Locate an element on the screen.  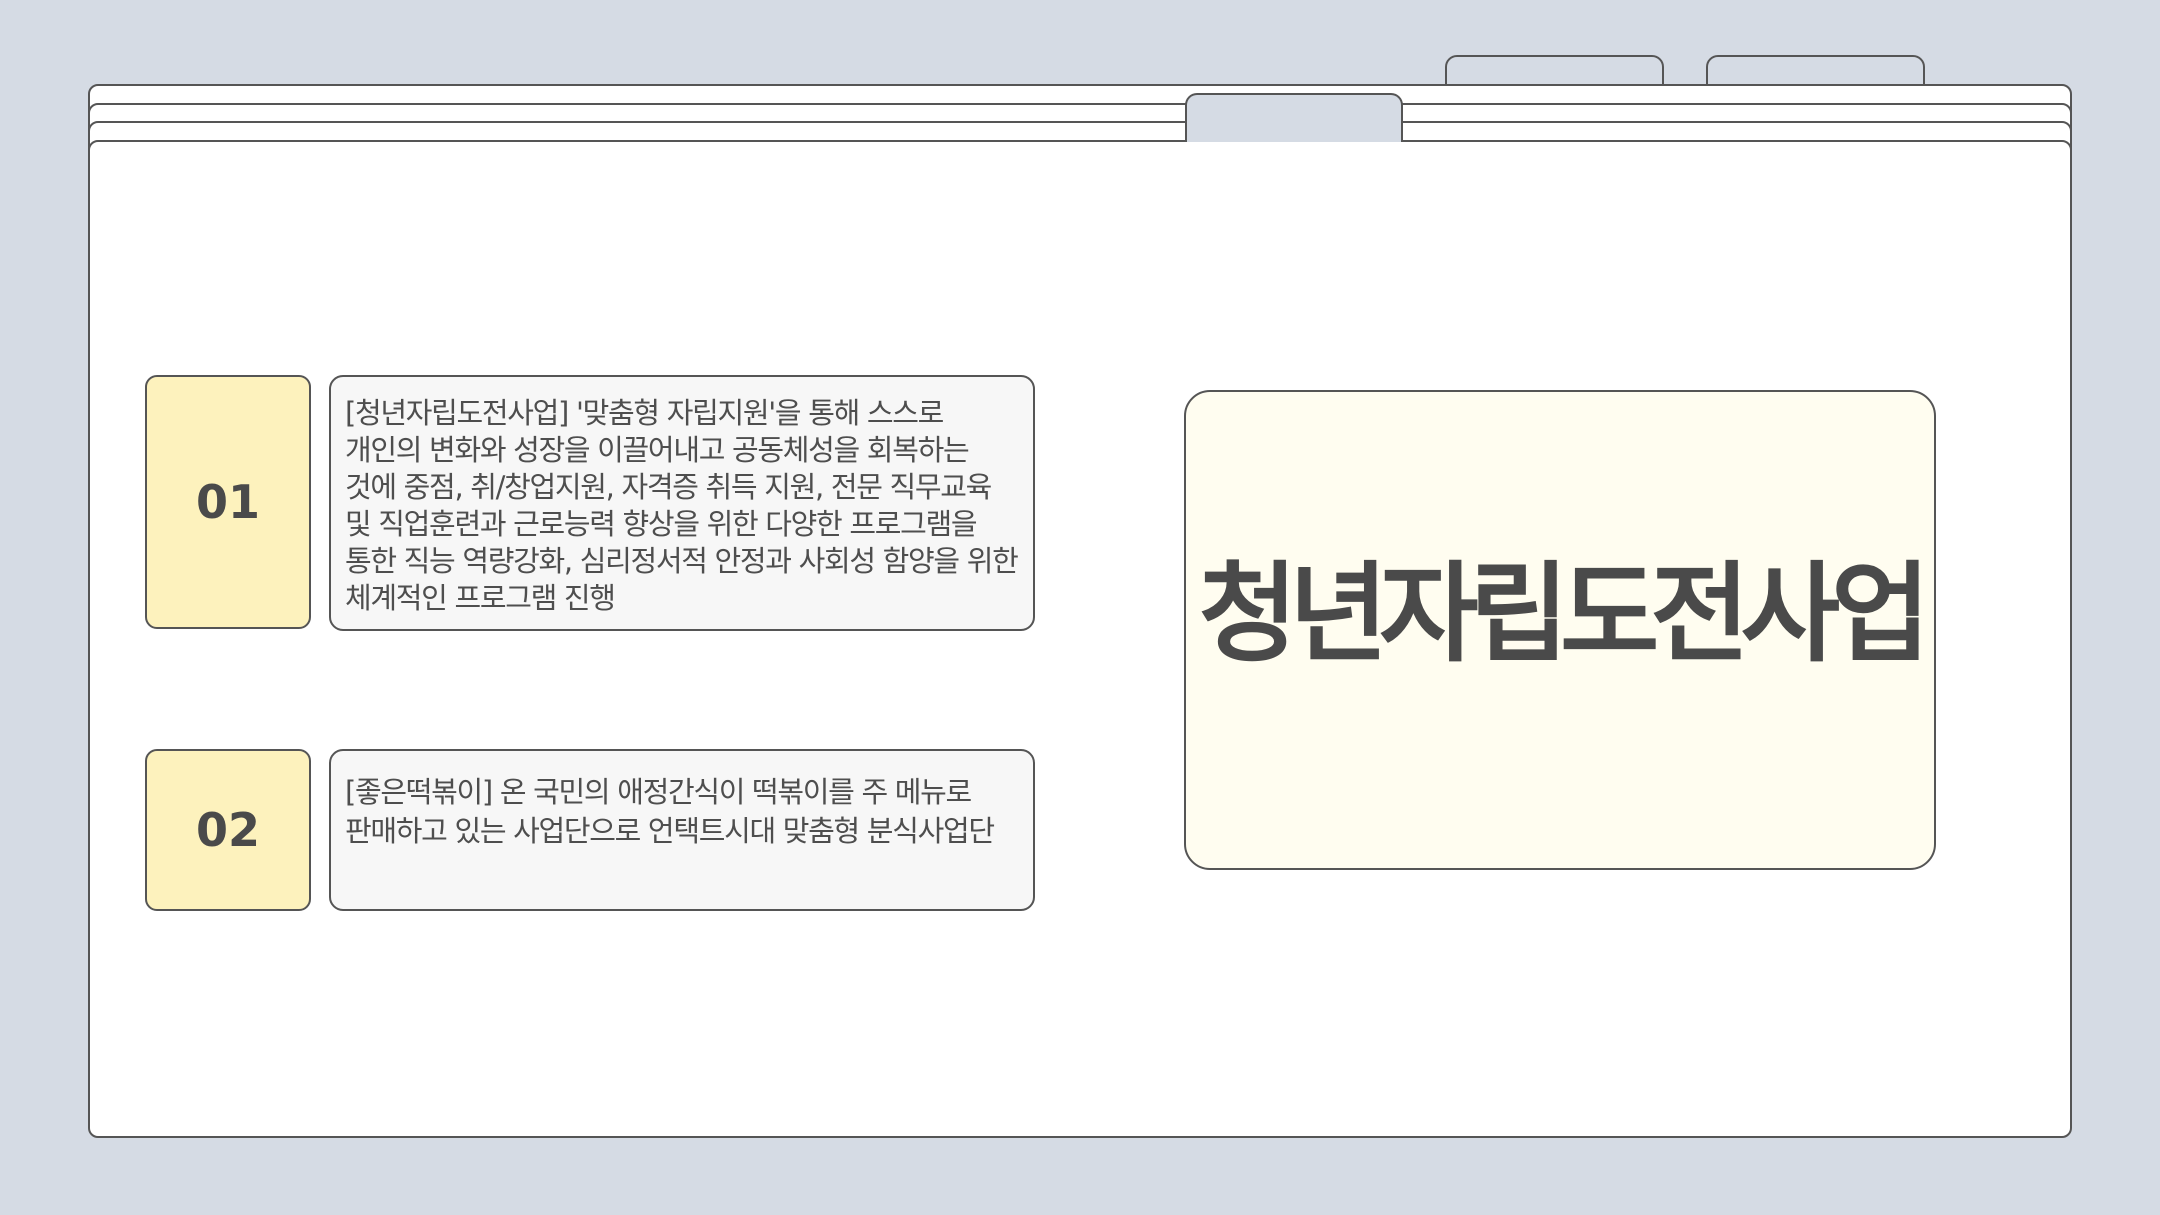
item-number-01: 01 is located at coordinates (228, 502).